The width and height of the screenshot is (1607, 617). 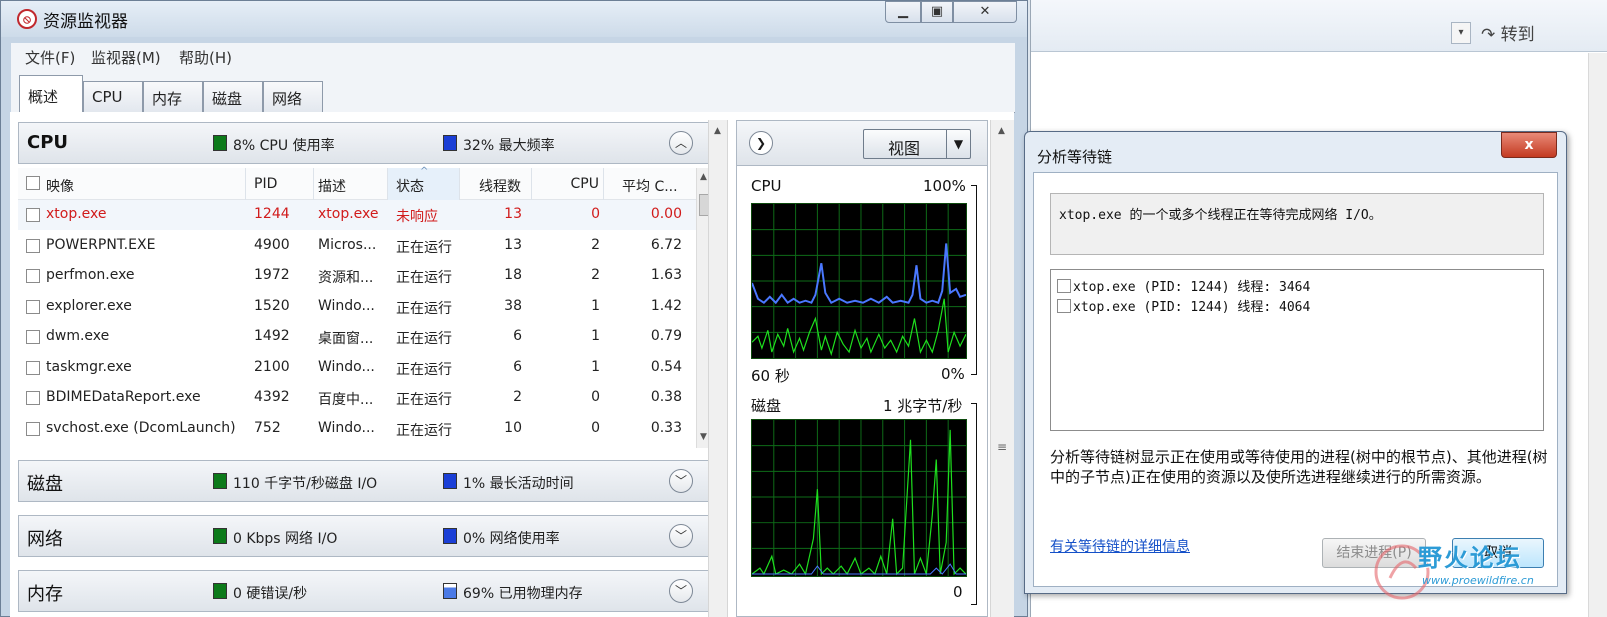 I want to click on row-threads: 2, so click(x=517, y=397).